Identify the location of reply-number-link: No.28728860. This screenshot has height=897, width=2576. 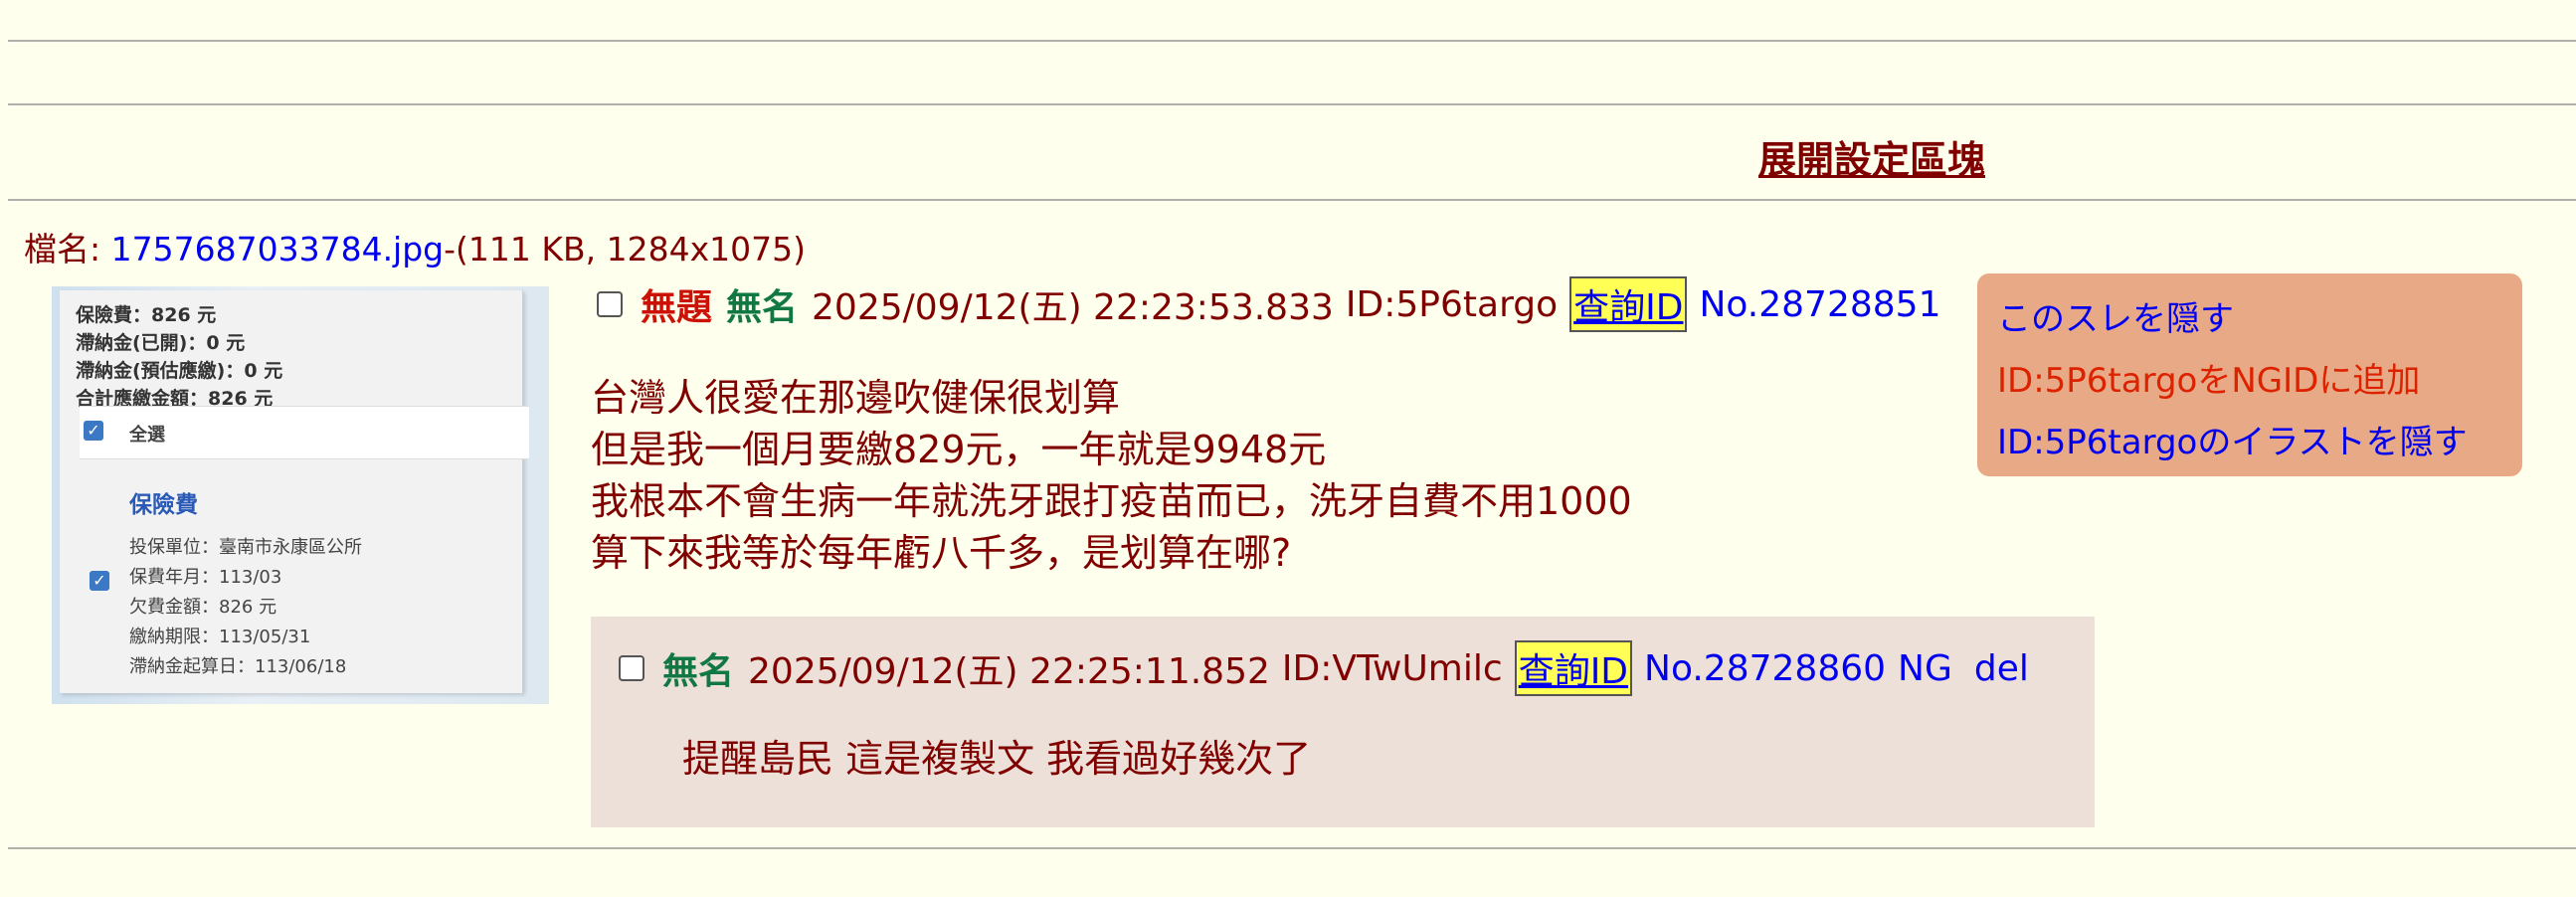
(1765, 668).